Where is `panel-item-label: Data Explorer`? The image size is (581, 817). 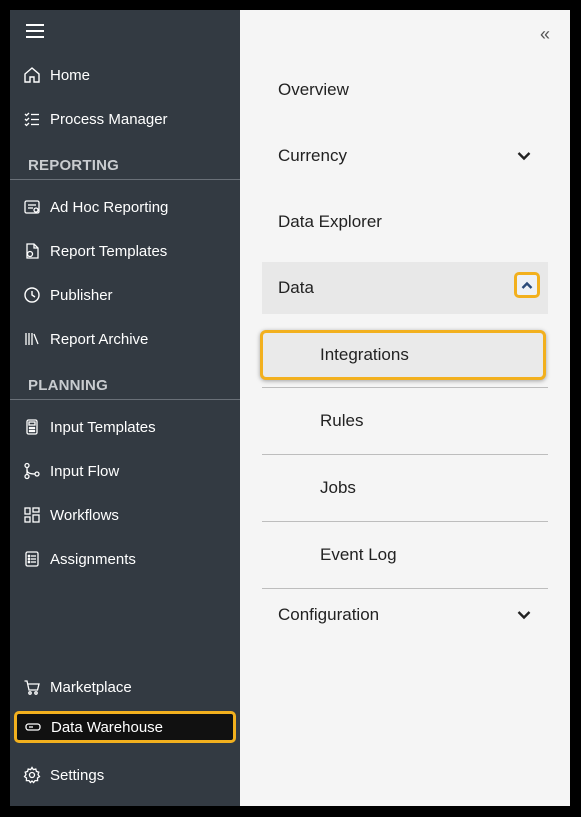 panel-item-label: Data Explorer is located at coordinates (330, 221).